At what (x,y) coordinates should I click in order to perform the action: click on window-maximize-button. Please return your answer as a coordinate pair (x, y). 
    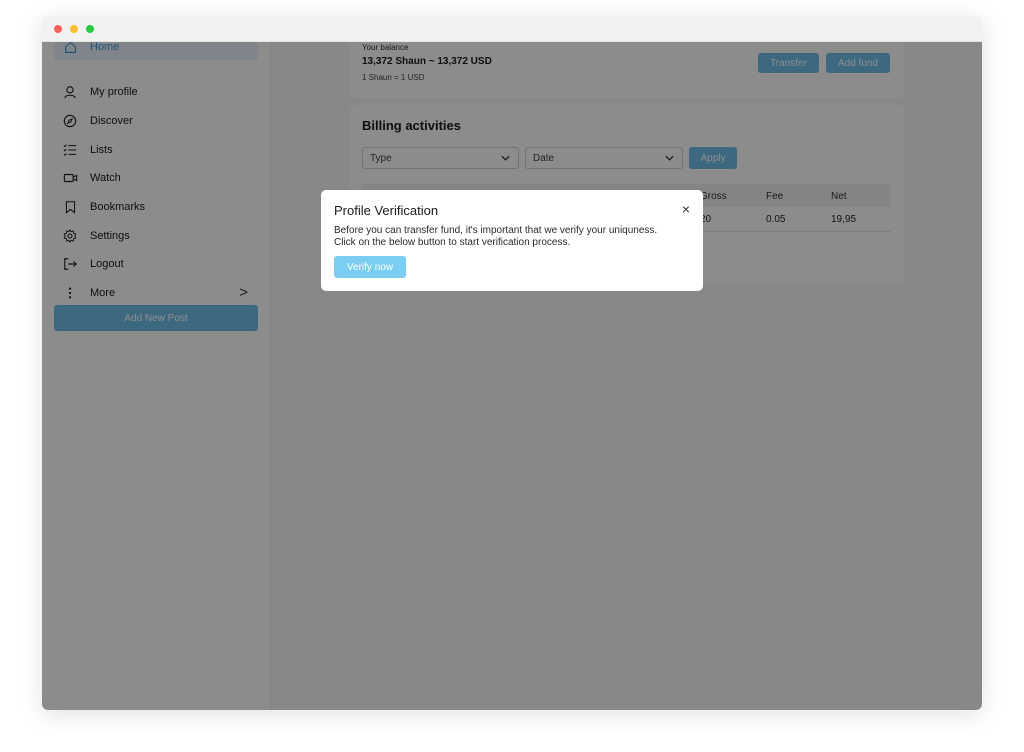
    Looking at the image, I should click on (90, 29).